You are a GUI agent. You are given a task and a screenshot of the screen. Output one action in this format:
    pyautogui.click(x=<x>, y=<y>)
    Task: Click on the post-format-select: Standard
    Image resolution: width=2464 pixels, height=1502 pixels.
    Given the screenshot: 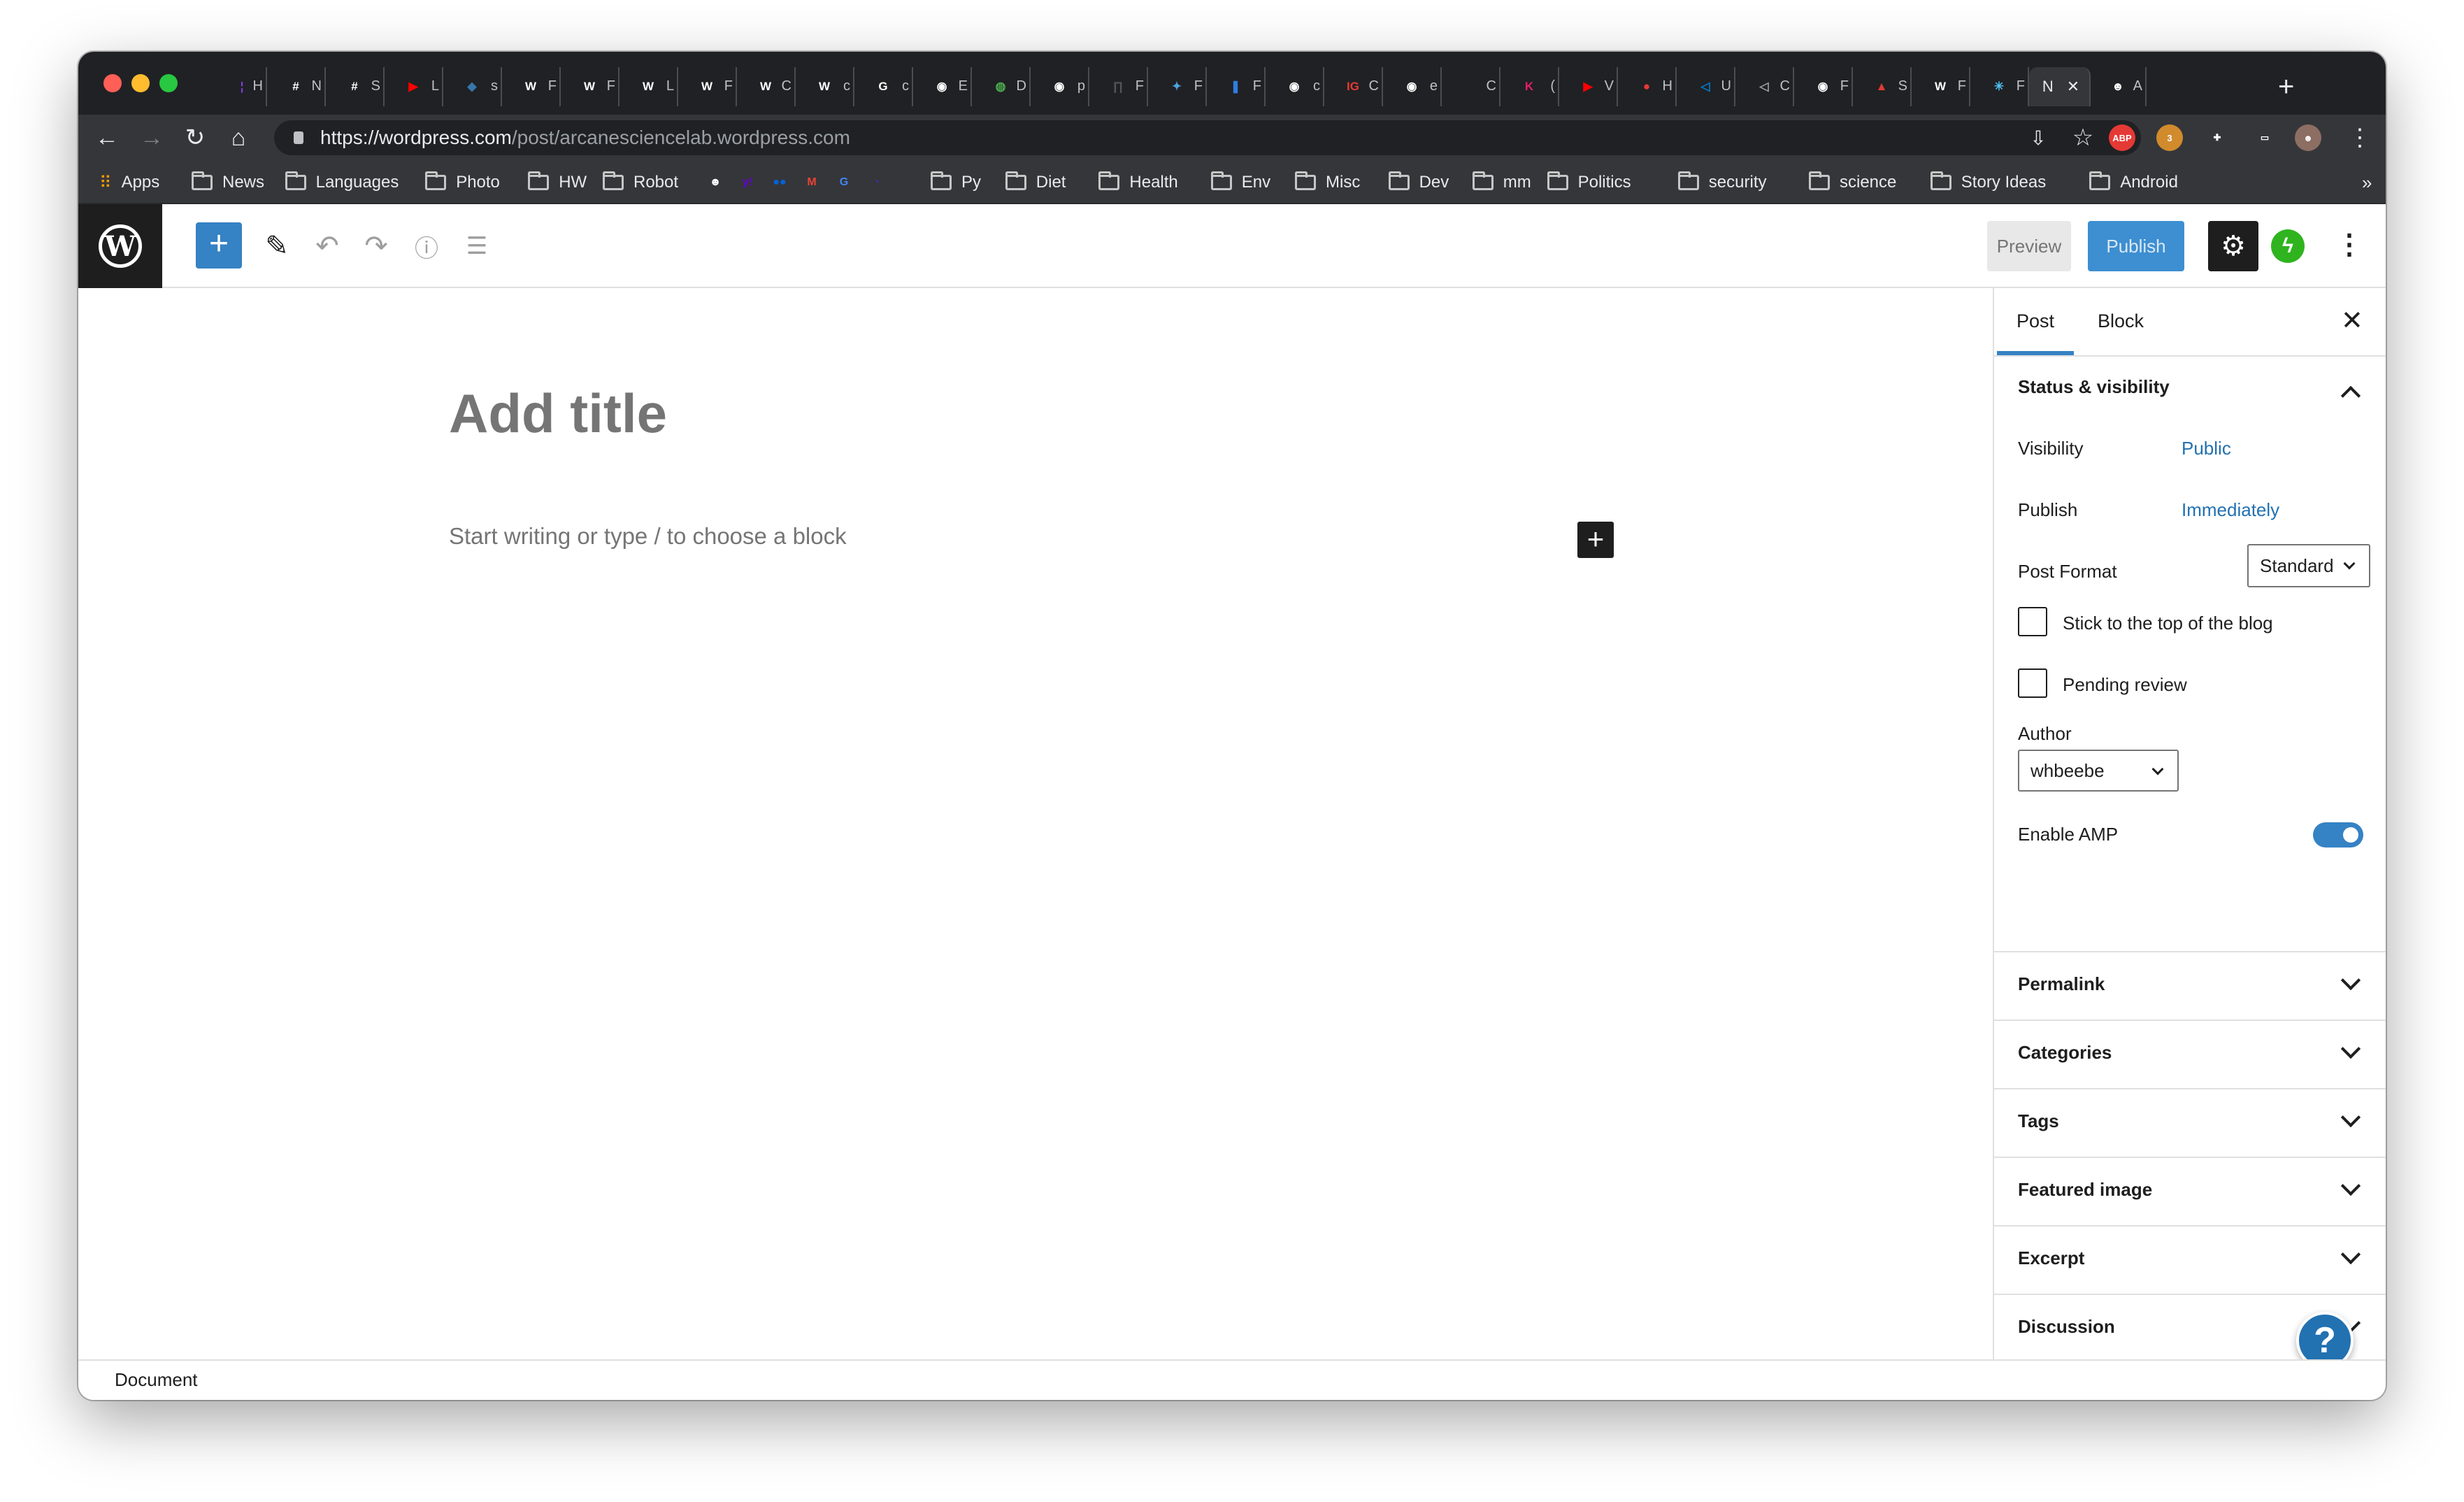 What is the action you would take?
    pyautogui.click(x=2308, y=565)
    